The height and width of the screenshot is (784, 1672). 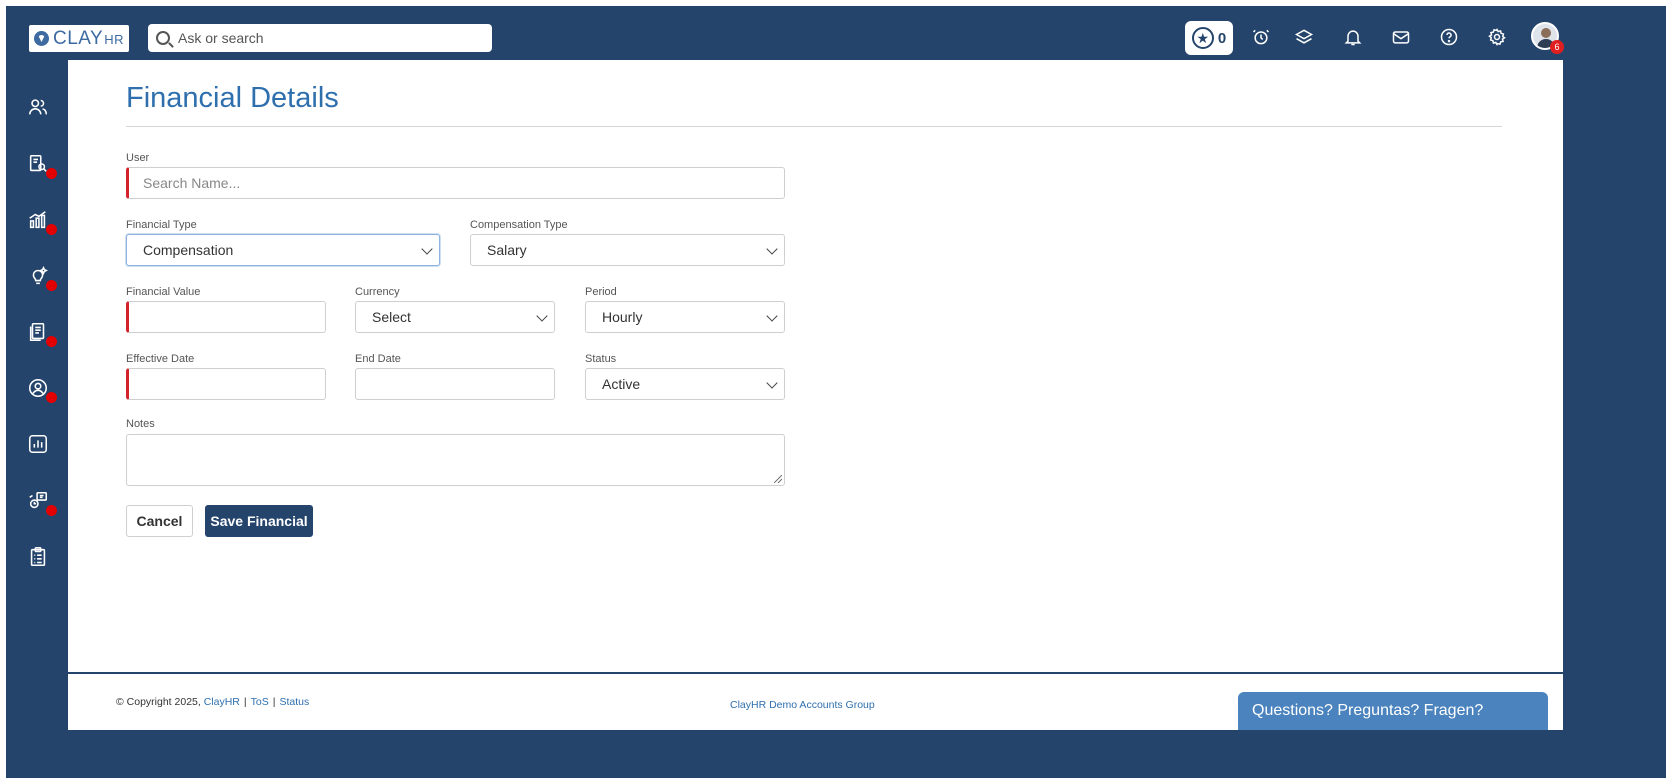 What do you see at coordinates (377, 292) in the screenshot?
I see `currency-label: Currency` at bounding box center [377, 292].